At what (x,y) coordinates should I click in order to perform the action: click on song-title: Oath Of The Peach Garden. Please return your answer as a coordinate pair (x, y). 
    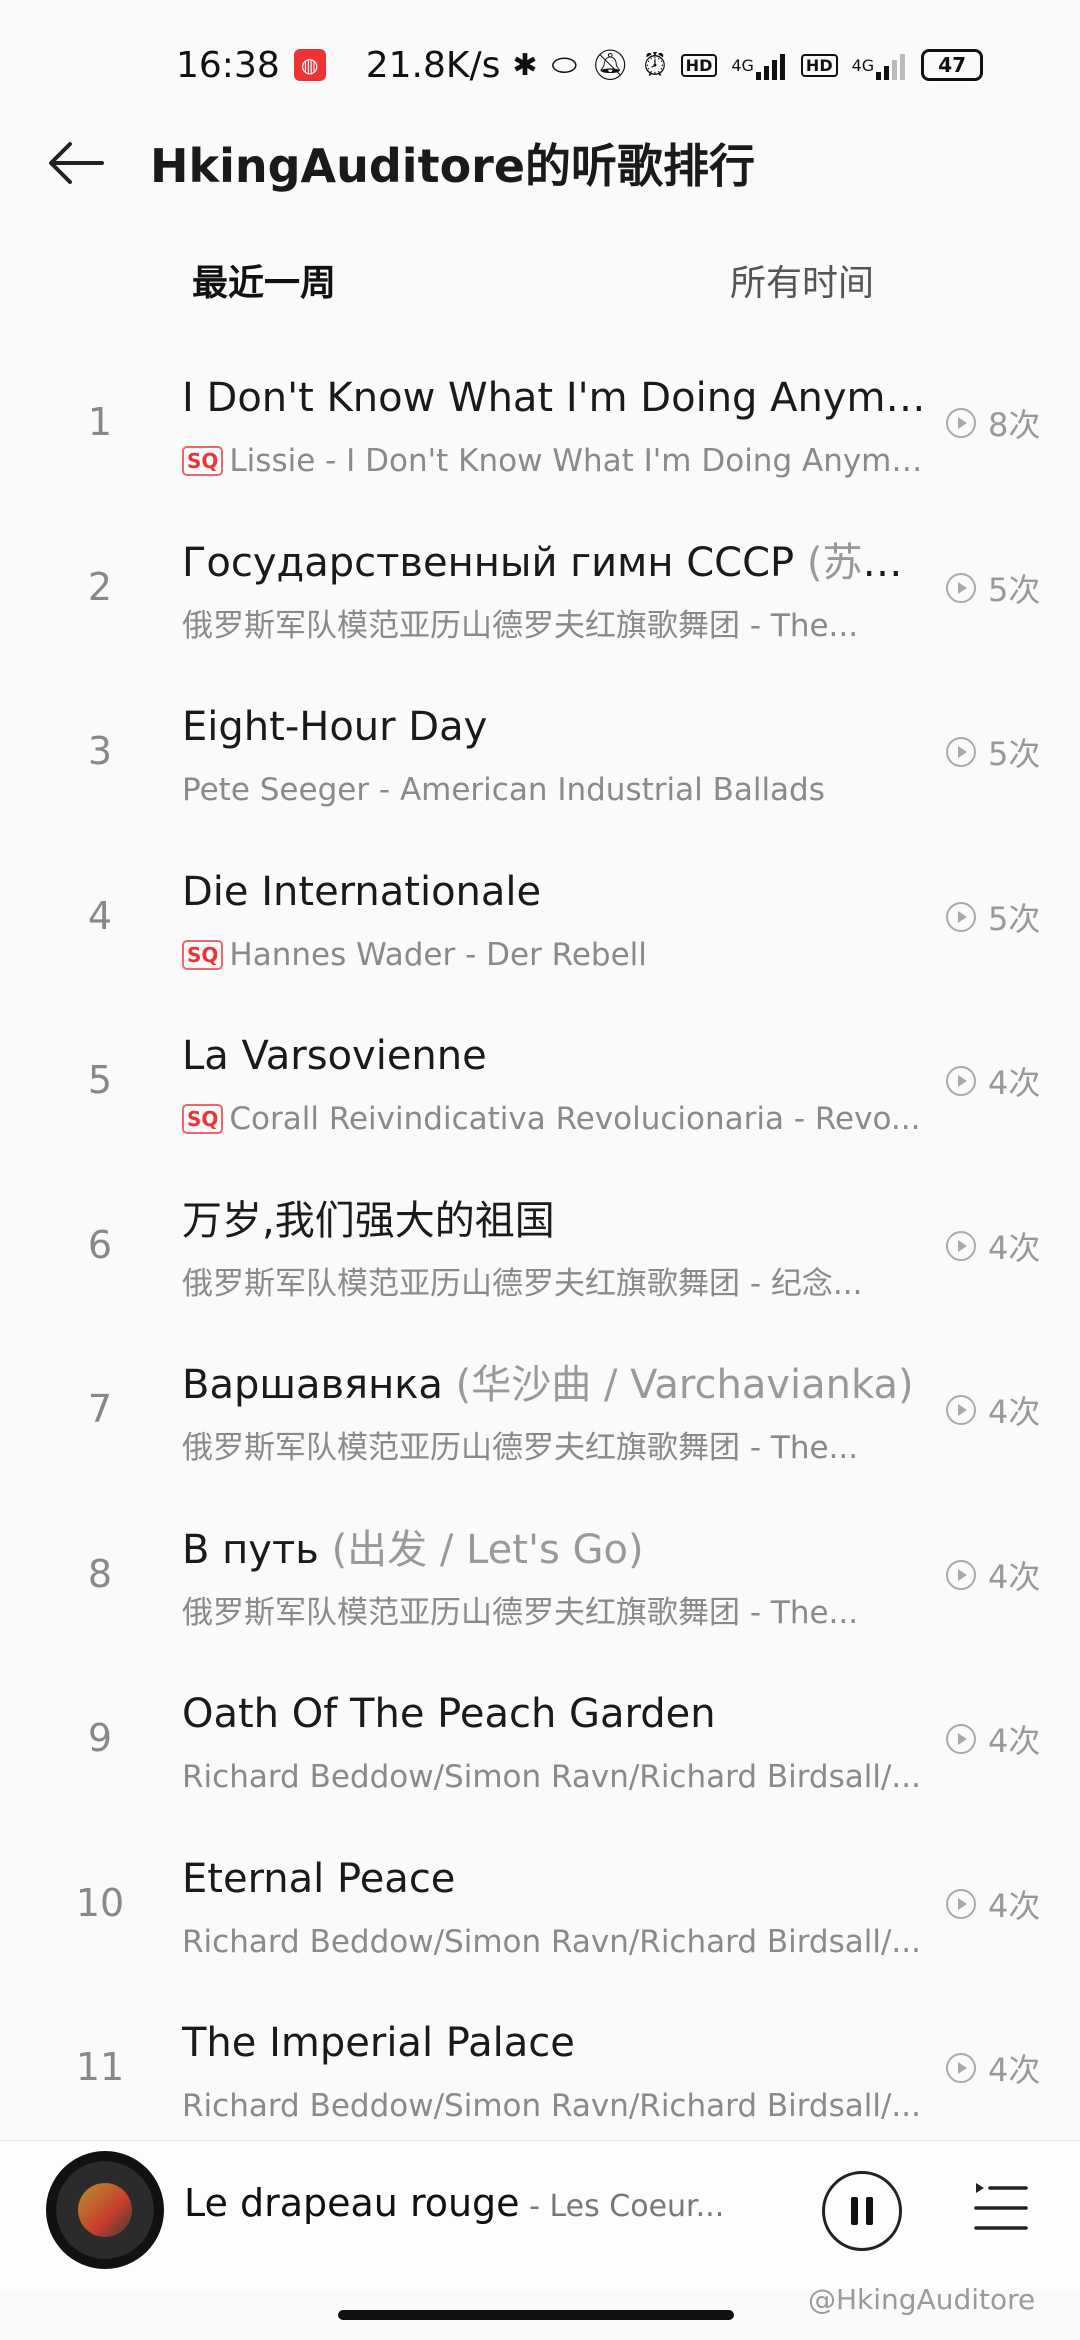
    Looking at the image, I should click on (558, 1714).